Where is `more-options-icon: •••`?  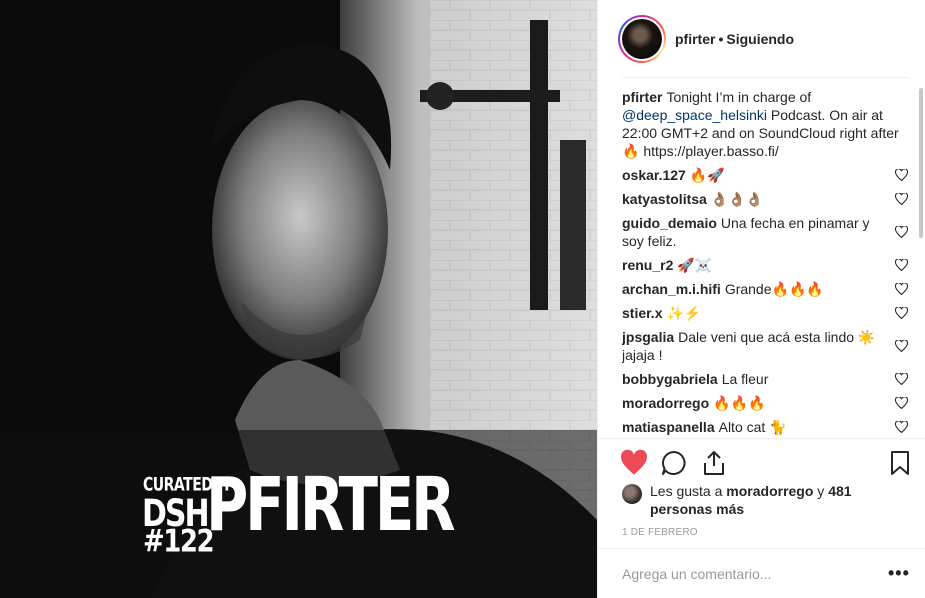
more-options-icon: ••• is located at coordinates (899, 573).